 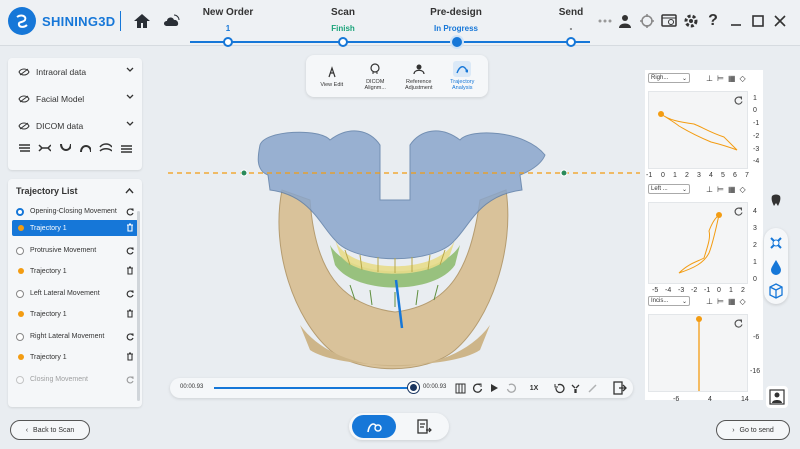 I want to click on help-icon: ?, so click(x=713, y=21).